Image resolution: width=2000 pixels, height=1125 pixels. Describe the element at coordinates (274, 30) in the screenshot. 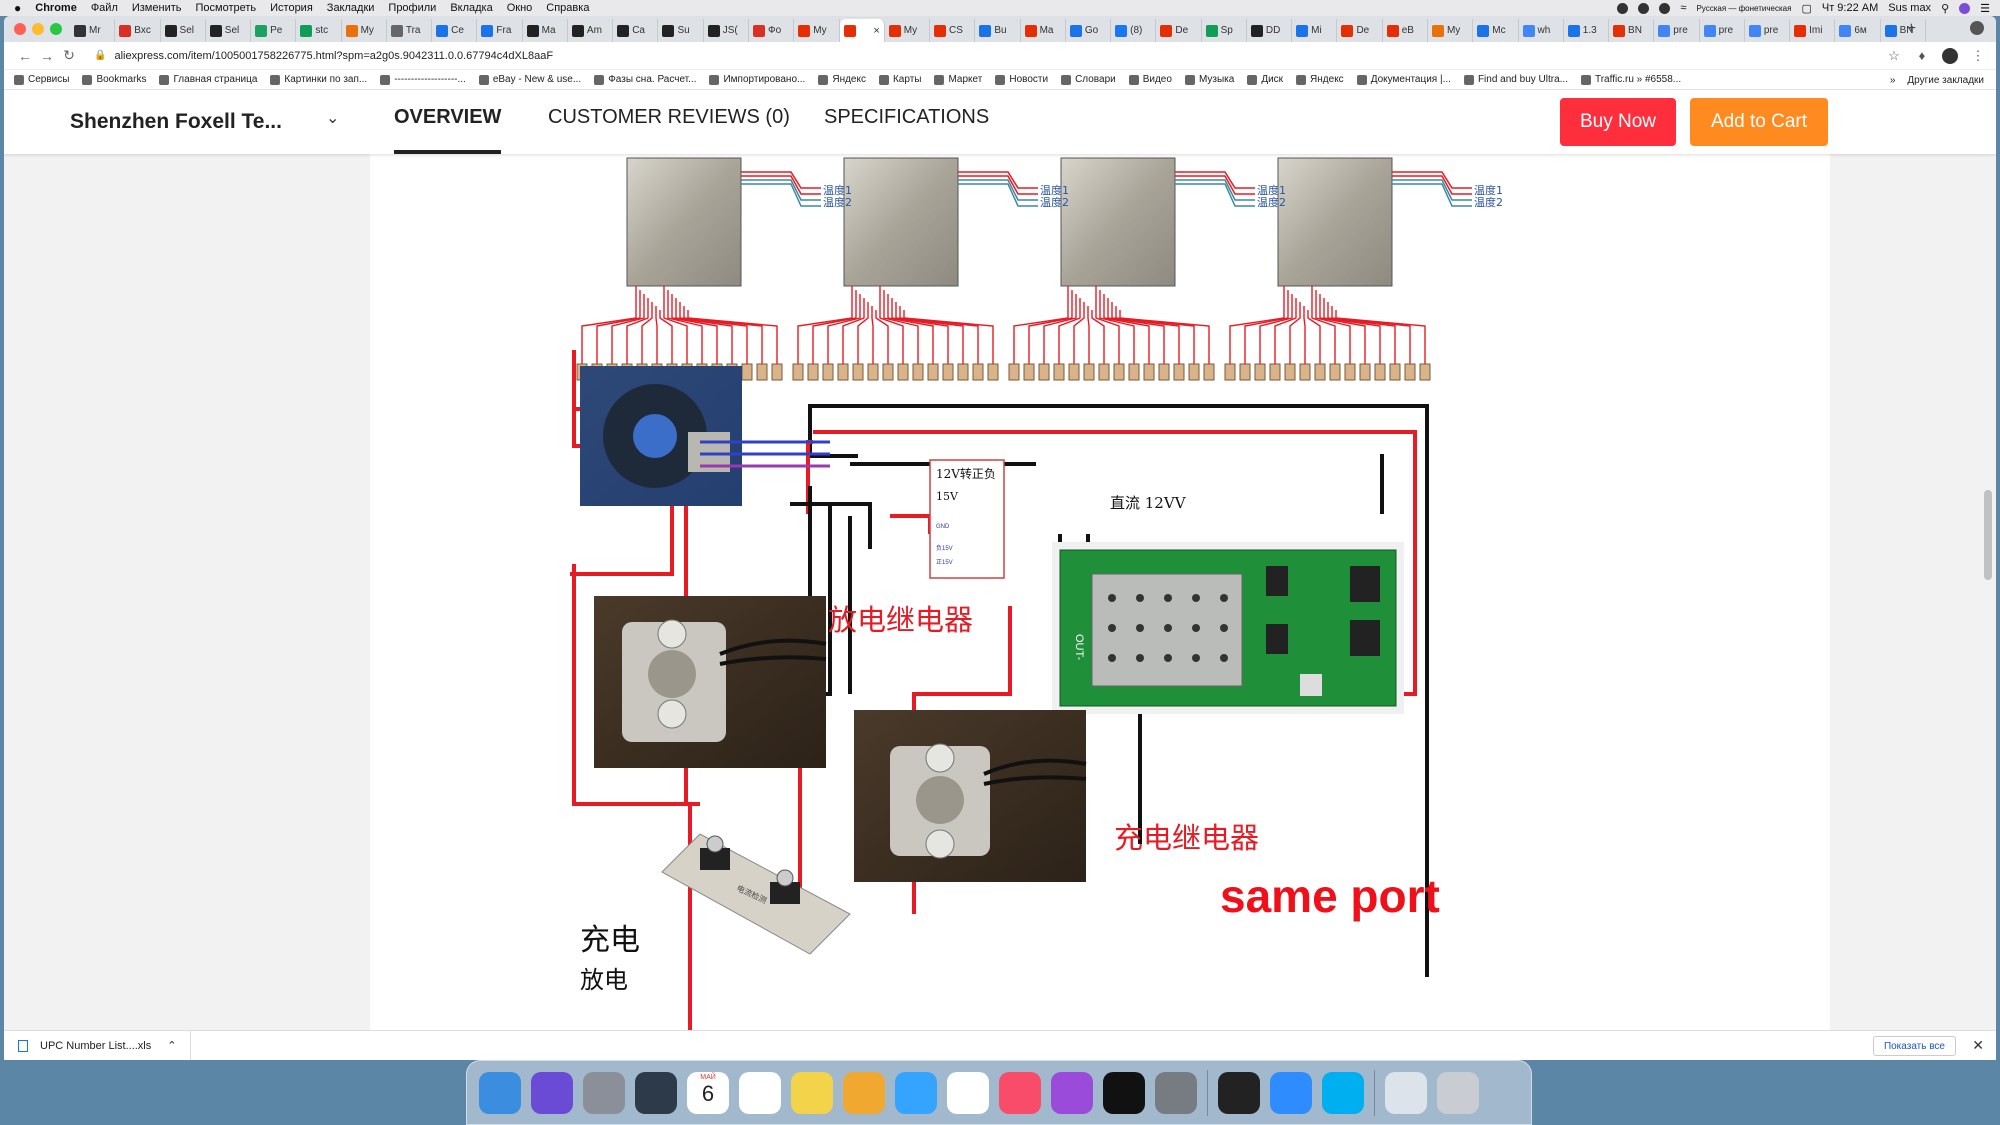

I see `browser-tab: Pe` at that location.